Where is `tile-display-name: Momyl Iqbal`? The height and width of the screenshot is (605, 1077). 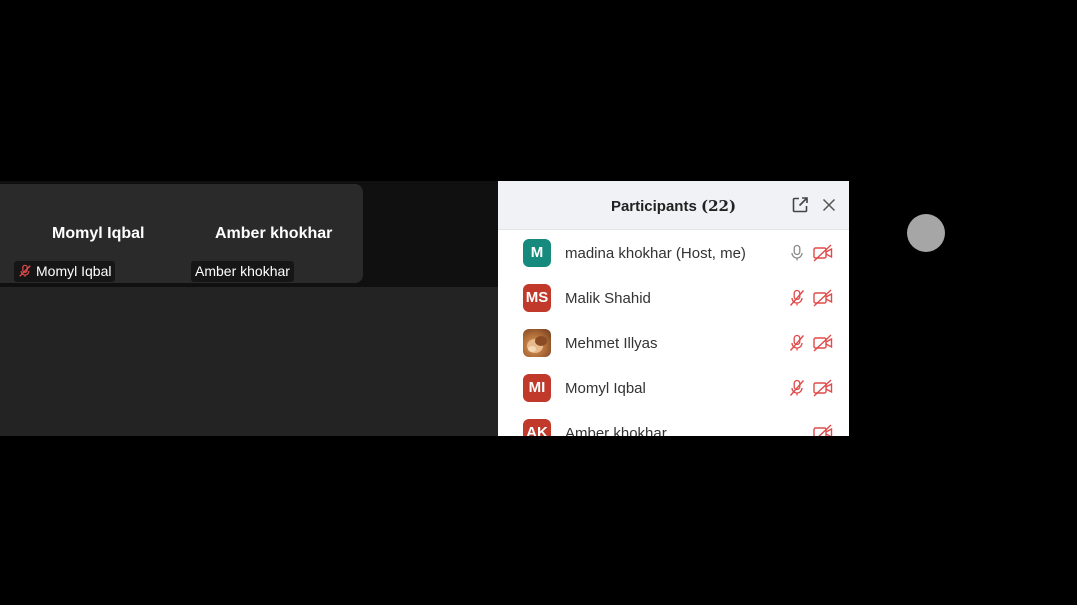 tile-display-name: Momyl Iqbal is located at coordinates (98, 233).